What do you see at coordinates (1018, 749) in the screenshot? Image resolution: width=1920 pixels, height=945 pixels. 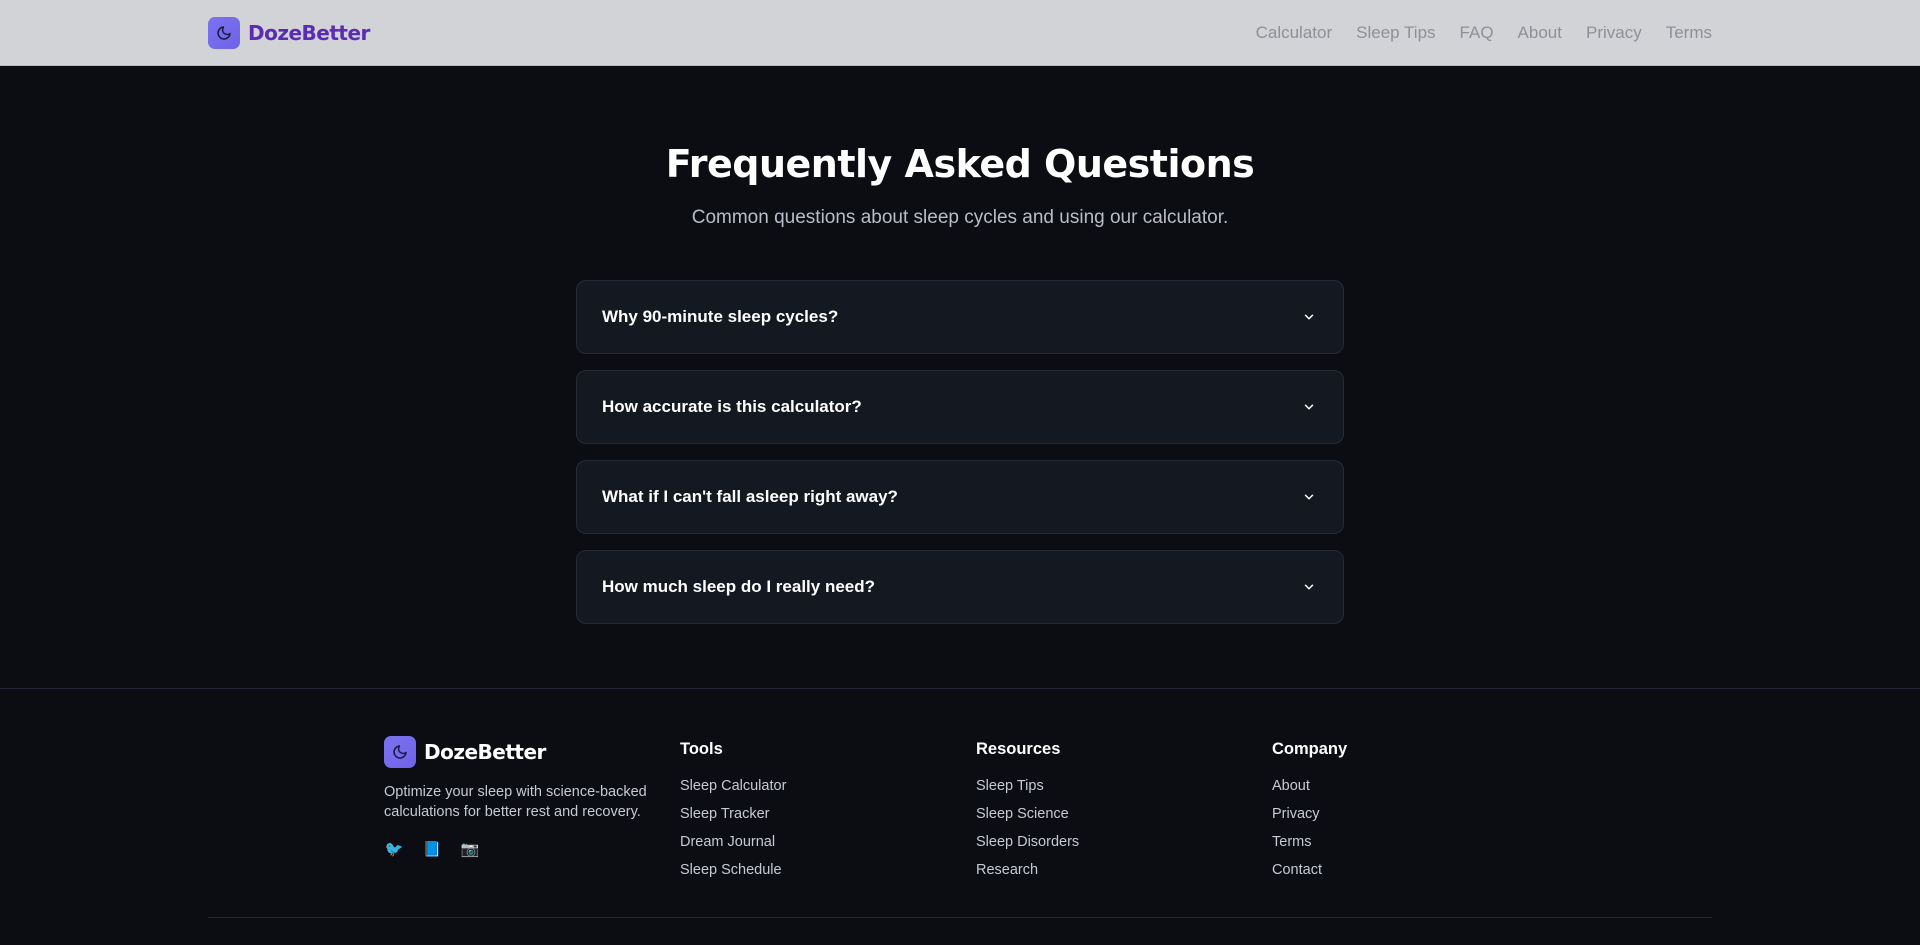 I see `footer-heading: Resources` at bounding box center [1018, 749].